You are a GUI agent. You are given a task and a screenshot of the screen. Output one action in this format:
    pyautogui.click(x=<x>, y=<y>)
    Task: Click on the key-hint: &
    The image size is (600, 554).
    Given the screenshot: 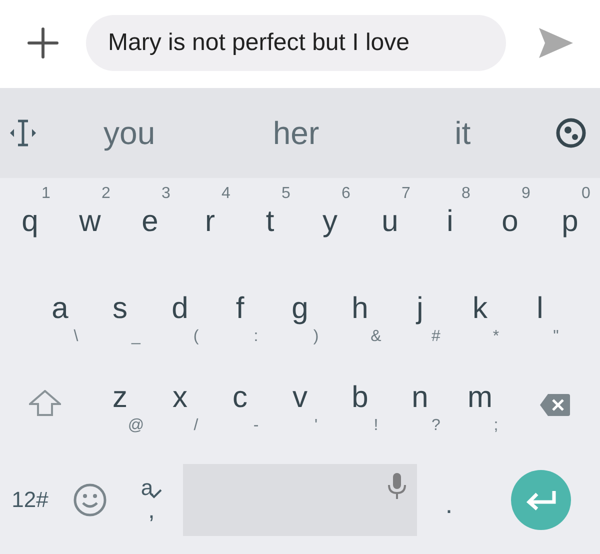 What is the action you would take?
    pyautogui.click(x=376, y=337)
    